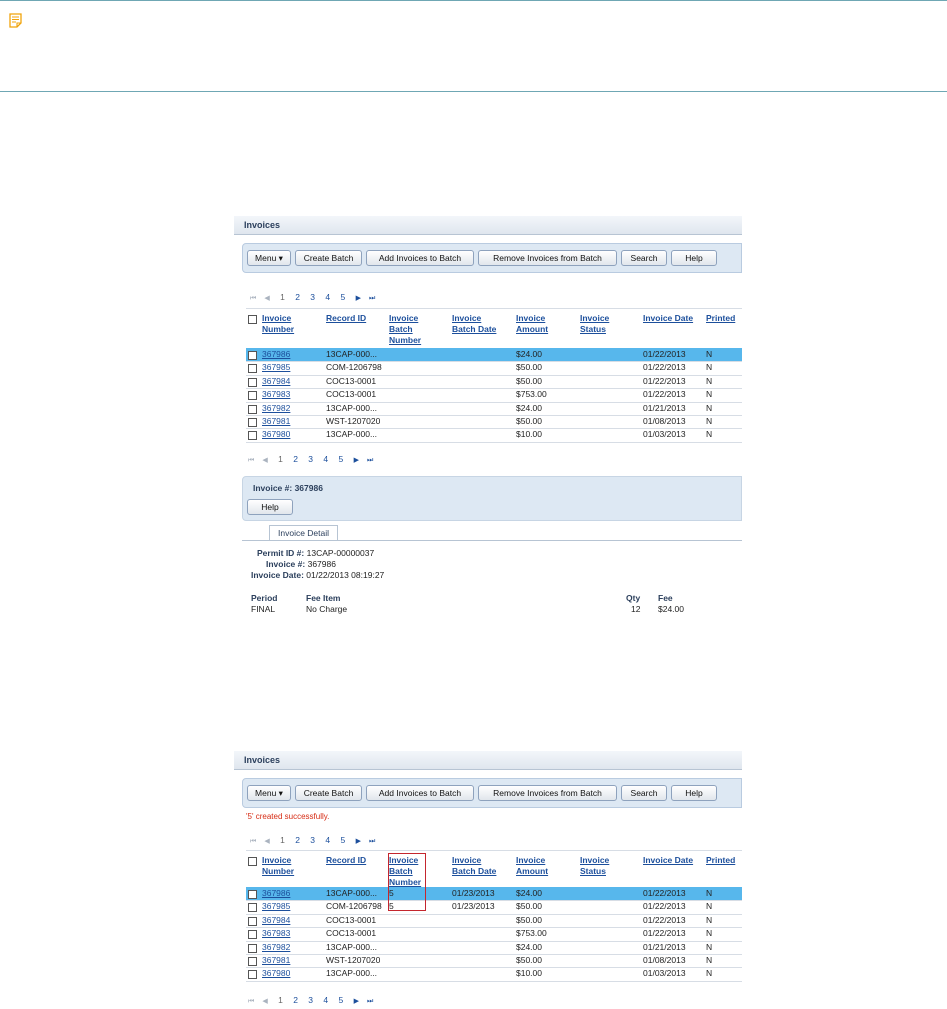 This screenshot has width=947, height=1009. What do you see at coordinates (276, 973) in the screenshot?
I see `invoice-number-link: 367980` at bounding box center [276, 973].